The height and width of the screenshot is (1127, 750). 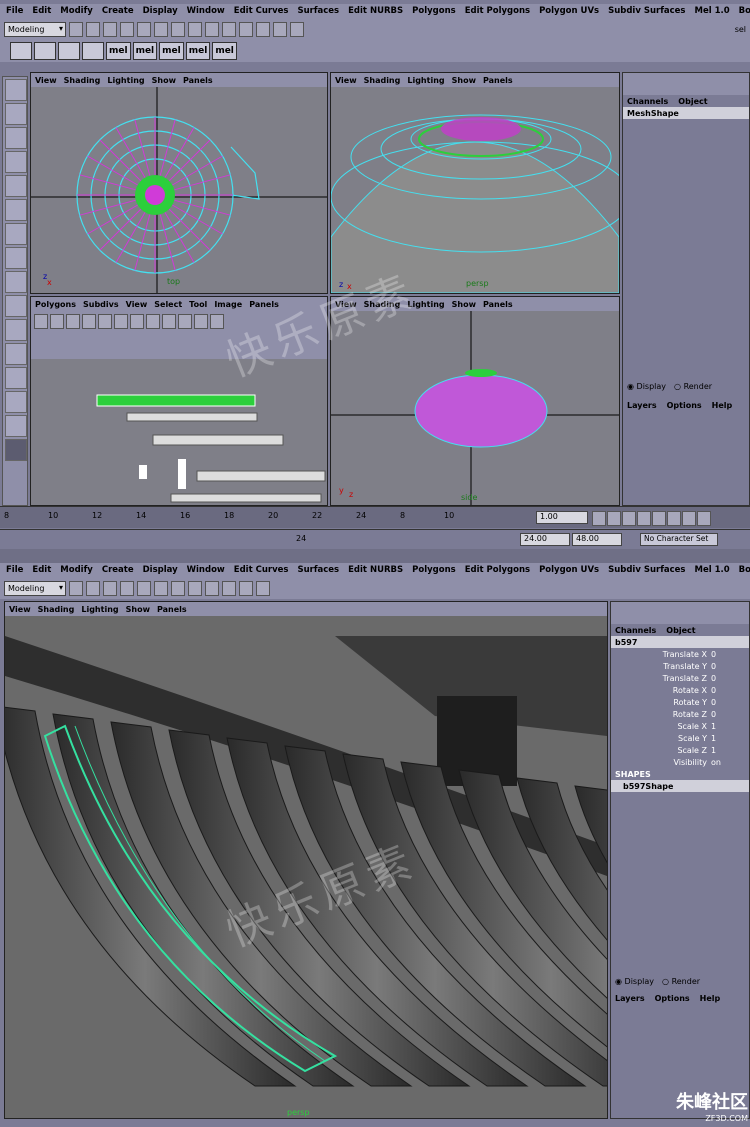 What do you see at coordinates (206, 11) in the screenshot?
I see `menu-window: Window` at bounding box center [206, 11].